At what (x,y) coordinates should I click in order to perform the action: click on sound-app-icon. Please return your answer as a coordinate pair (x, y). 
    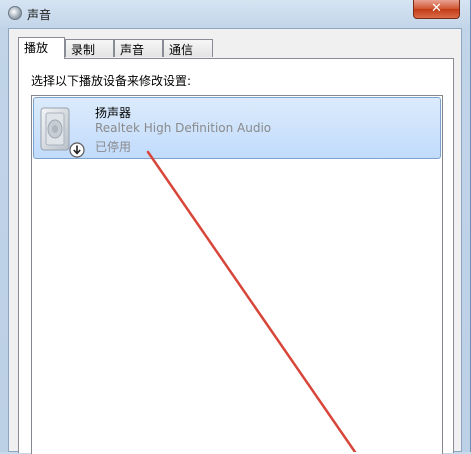
    Looking at the image, I should click on (15, 13).